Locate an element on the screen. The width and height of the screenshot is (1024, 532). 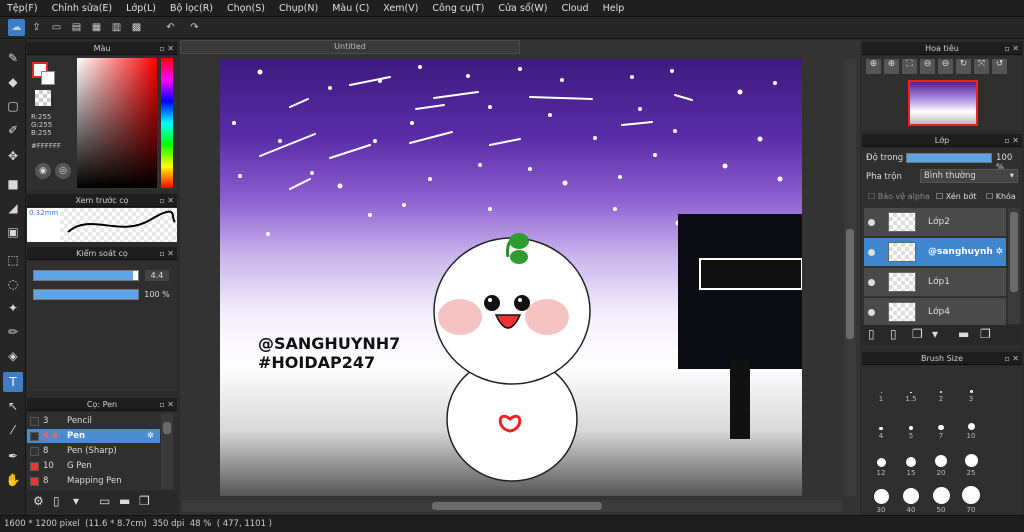
eyedropper-icon: ✒ is located at coordinates (13, 456).